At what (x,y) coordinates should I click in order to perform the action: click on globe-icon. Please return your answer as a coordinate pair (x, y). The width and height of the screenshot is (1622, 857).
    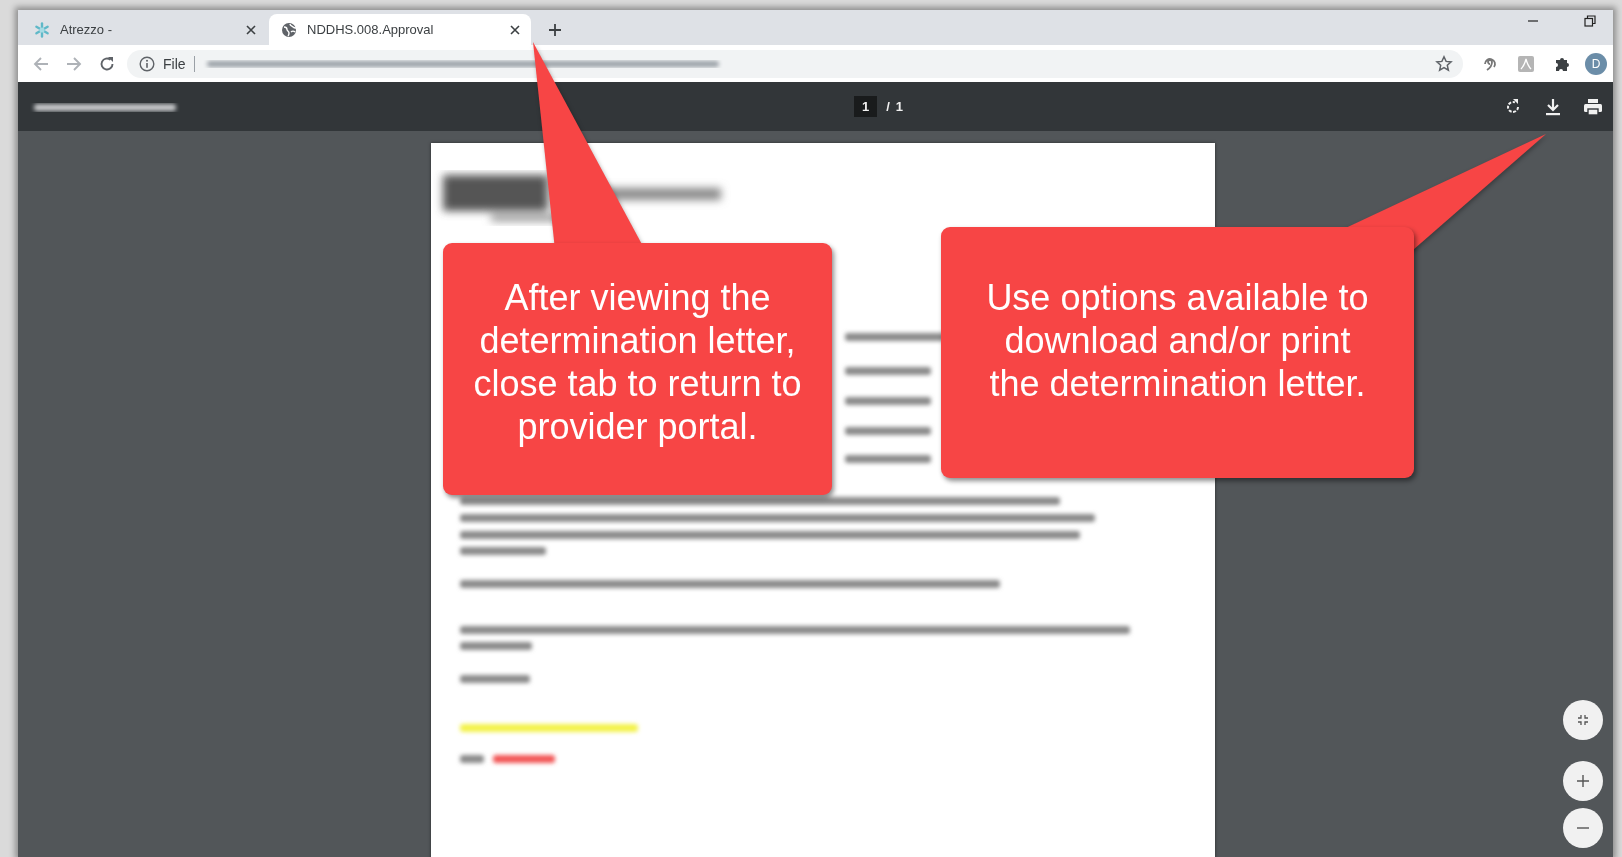
    Looking at the image, I should click on (289, 29).